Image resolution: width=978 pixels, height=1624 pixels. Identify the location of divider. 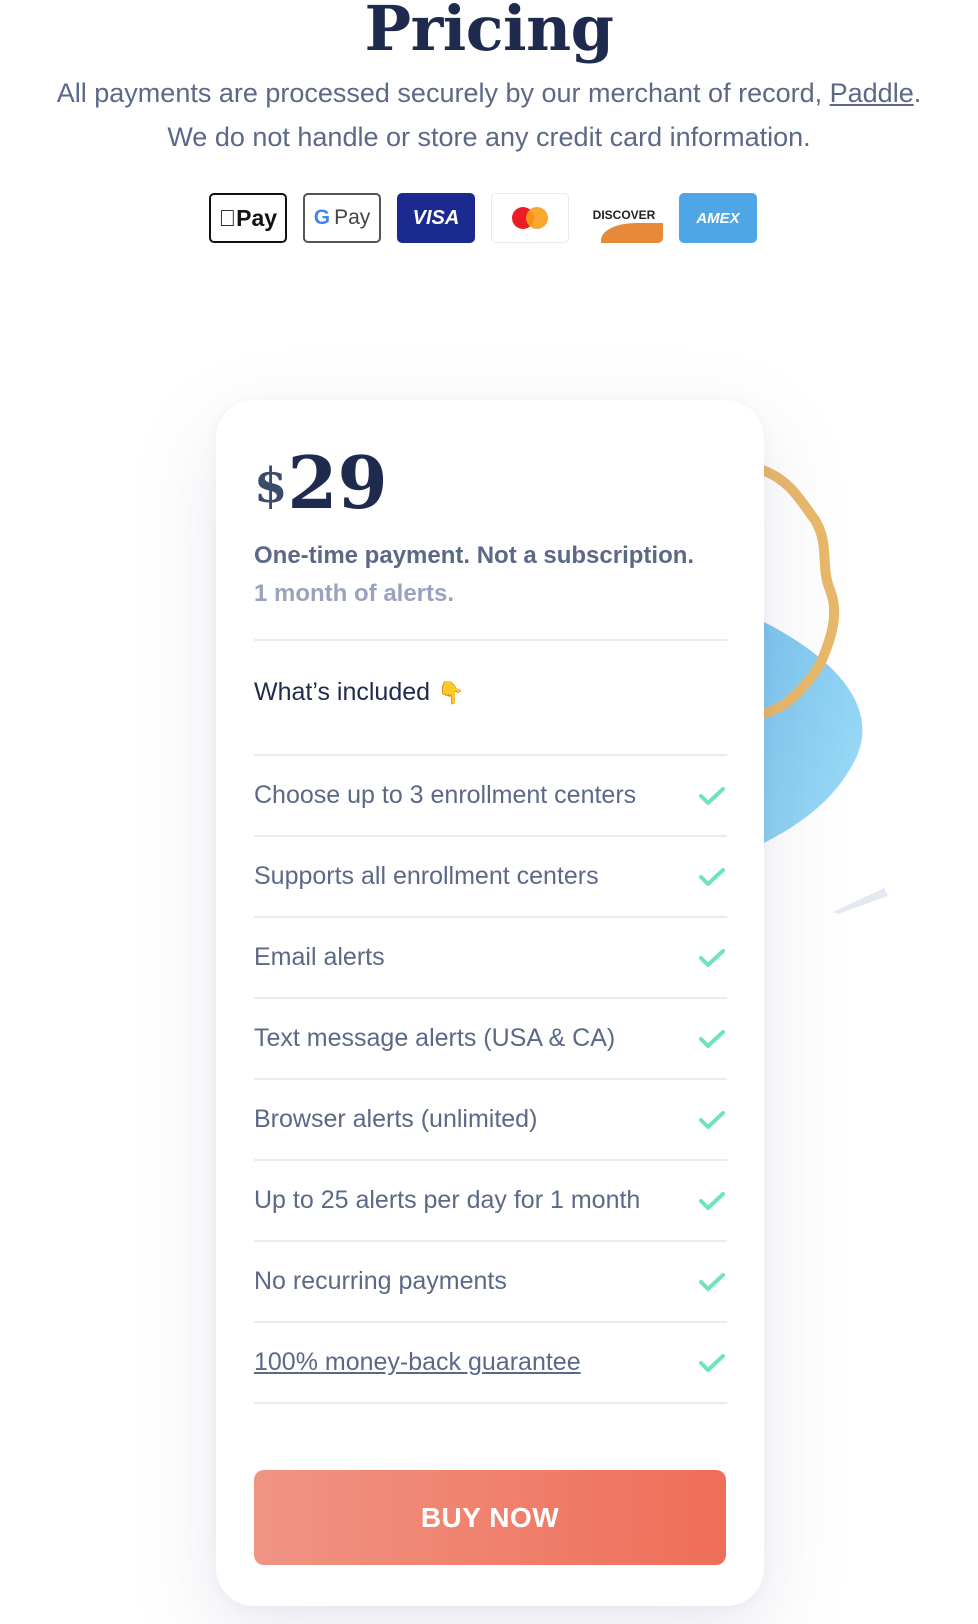
(490, 640).